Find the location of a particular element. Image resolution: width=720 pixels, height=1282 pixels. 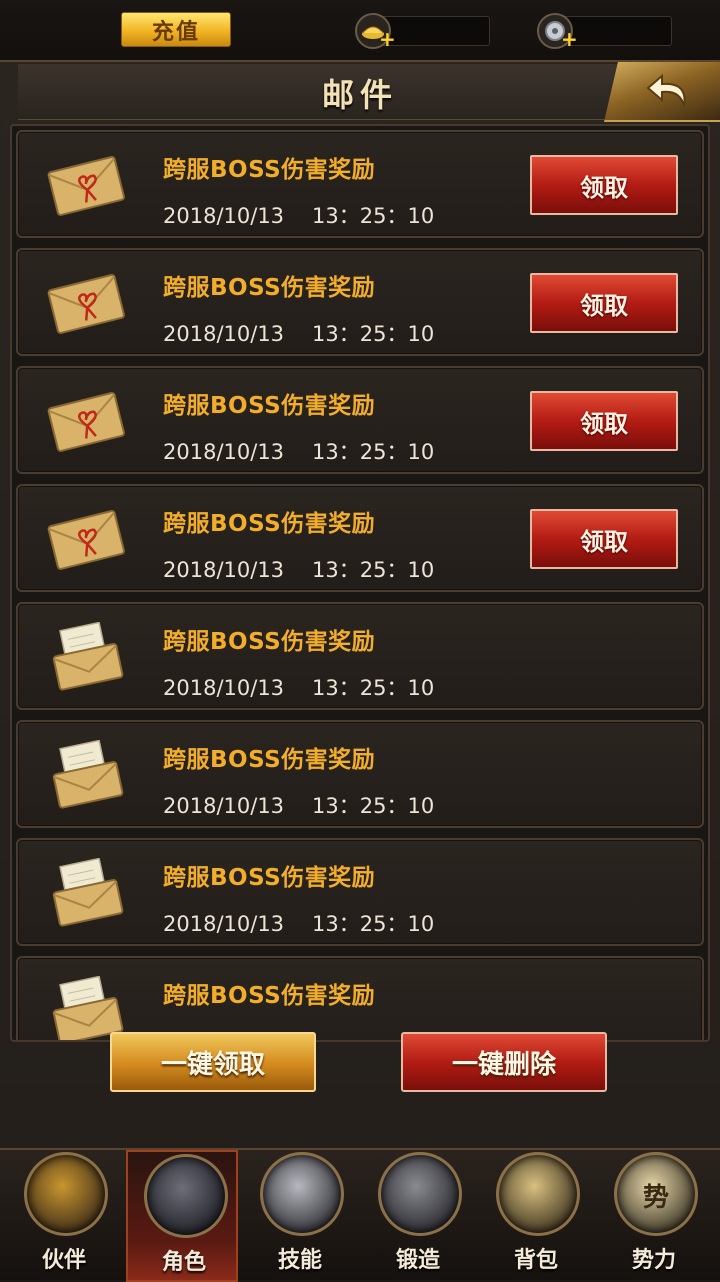

bag-icon is located at coordinates (538, 1194).